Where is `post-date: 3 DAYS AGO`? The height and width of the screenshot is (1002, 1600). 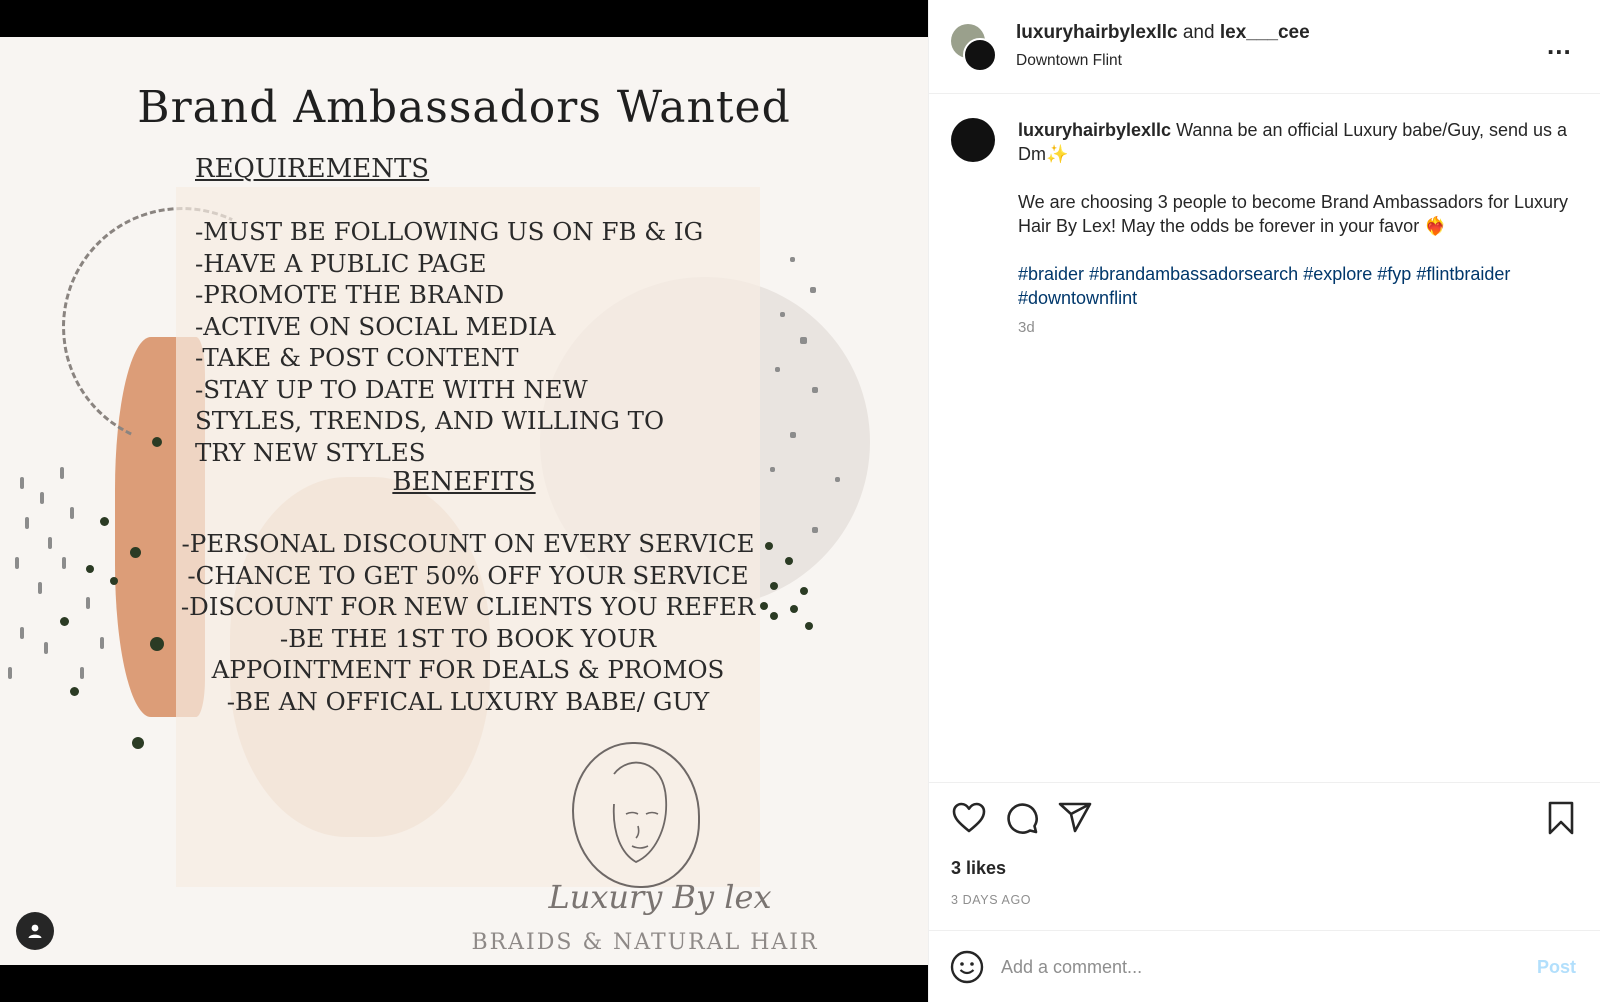
post-date: 3 DAYS AGO is located at coordinates (991, 900).